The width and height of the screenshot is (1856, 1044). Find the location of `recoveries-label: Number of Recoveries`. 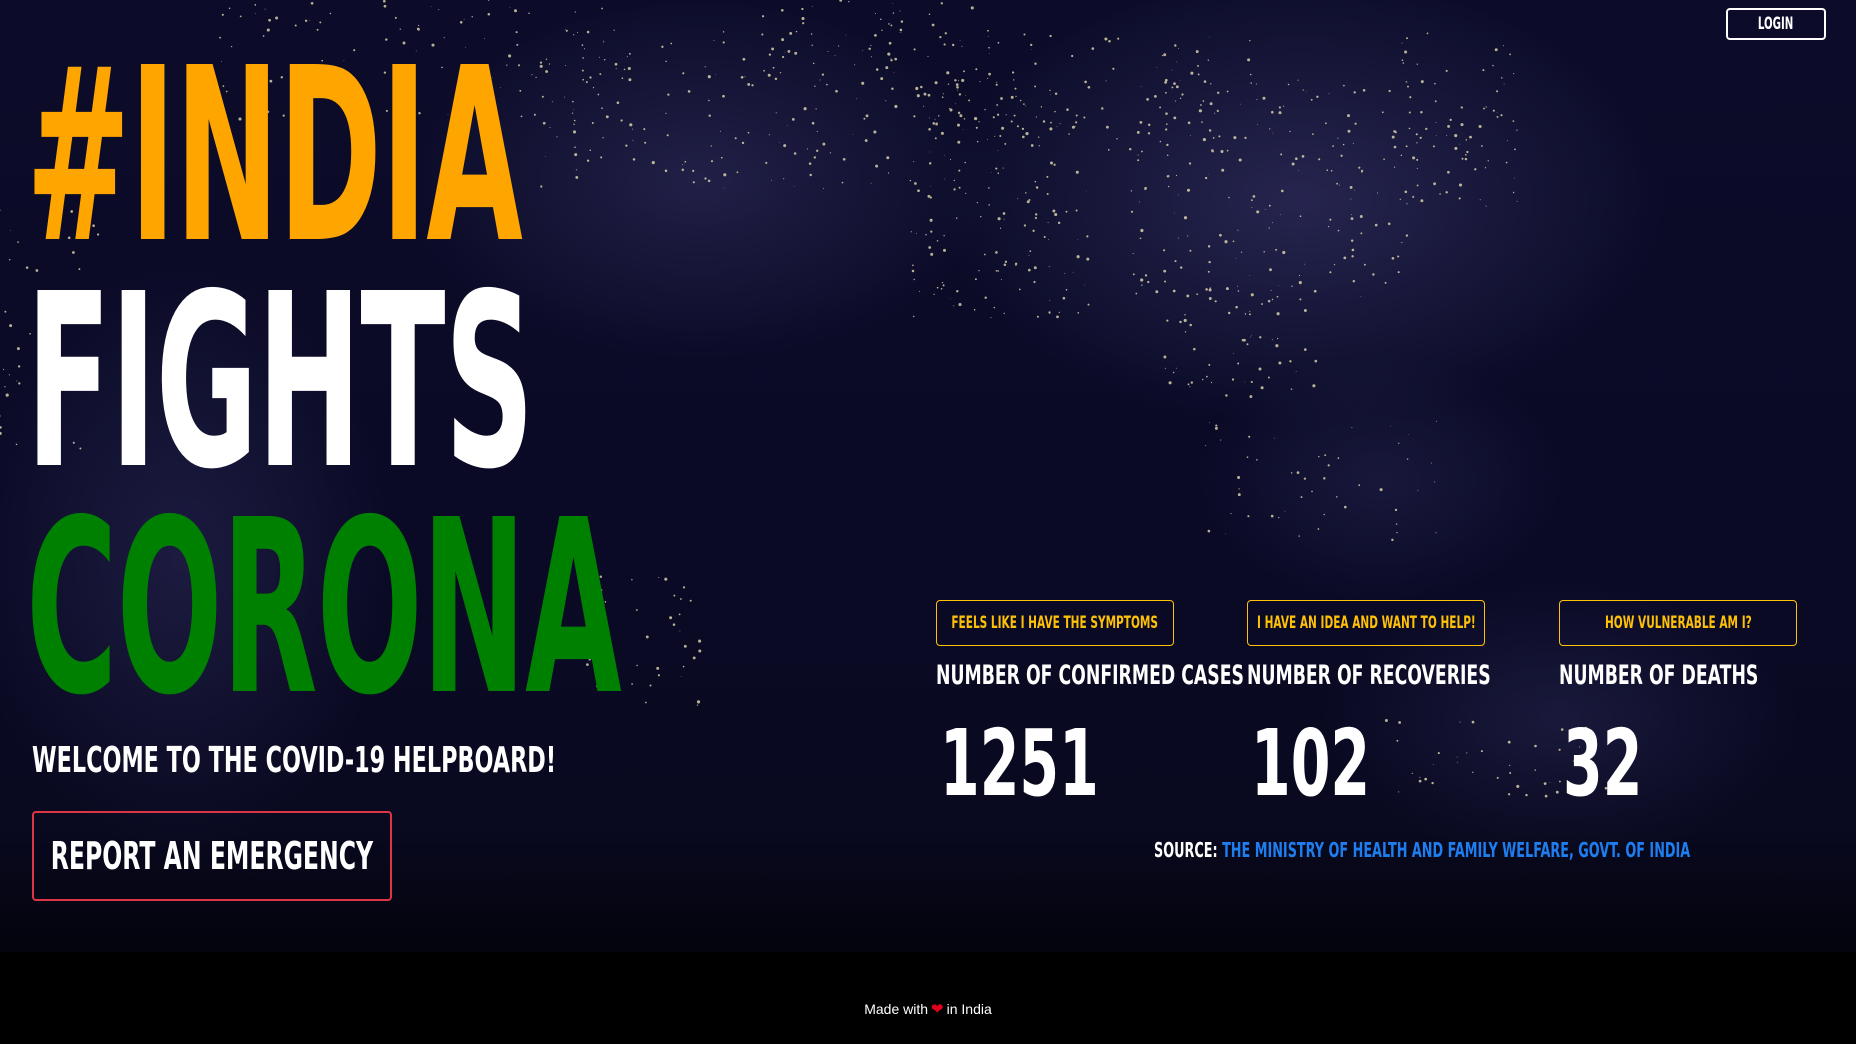

recoveries-label: Number of Recoveries is located at coordinates (1369, 675).